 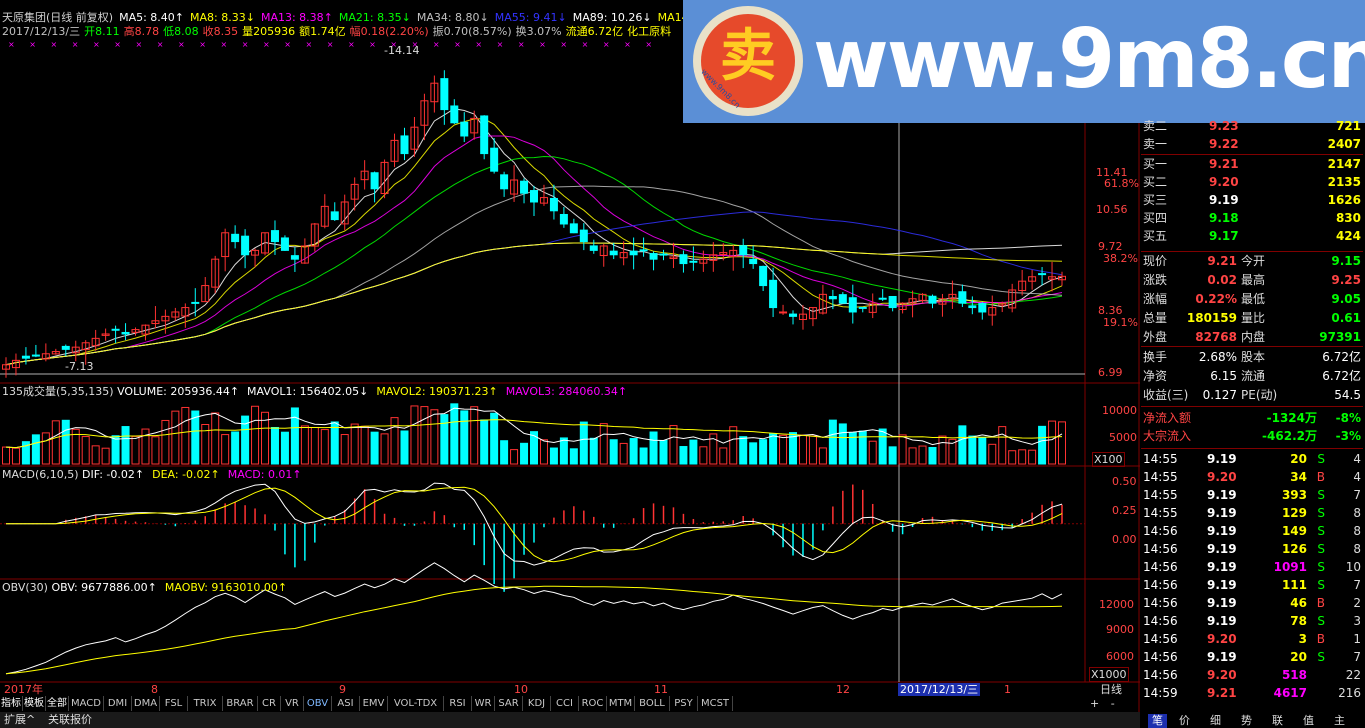 What do you see at coordinates (416, 703) in the screenshot?
I see `indicator-tab-vol-tdx: VOL-TDX` at bounding box center [416, 703].